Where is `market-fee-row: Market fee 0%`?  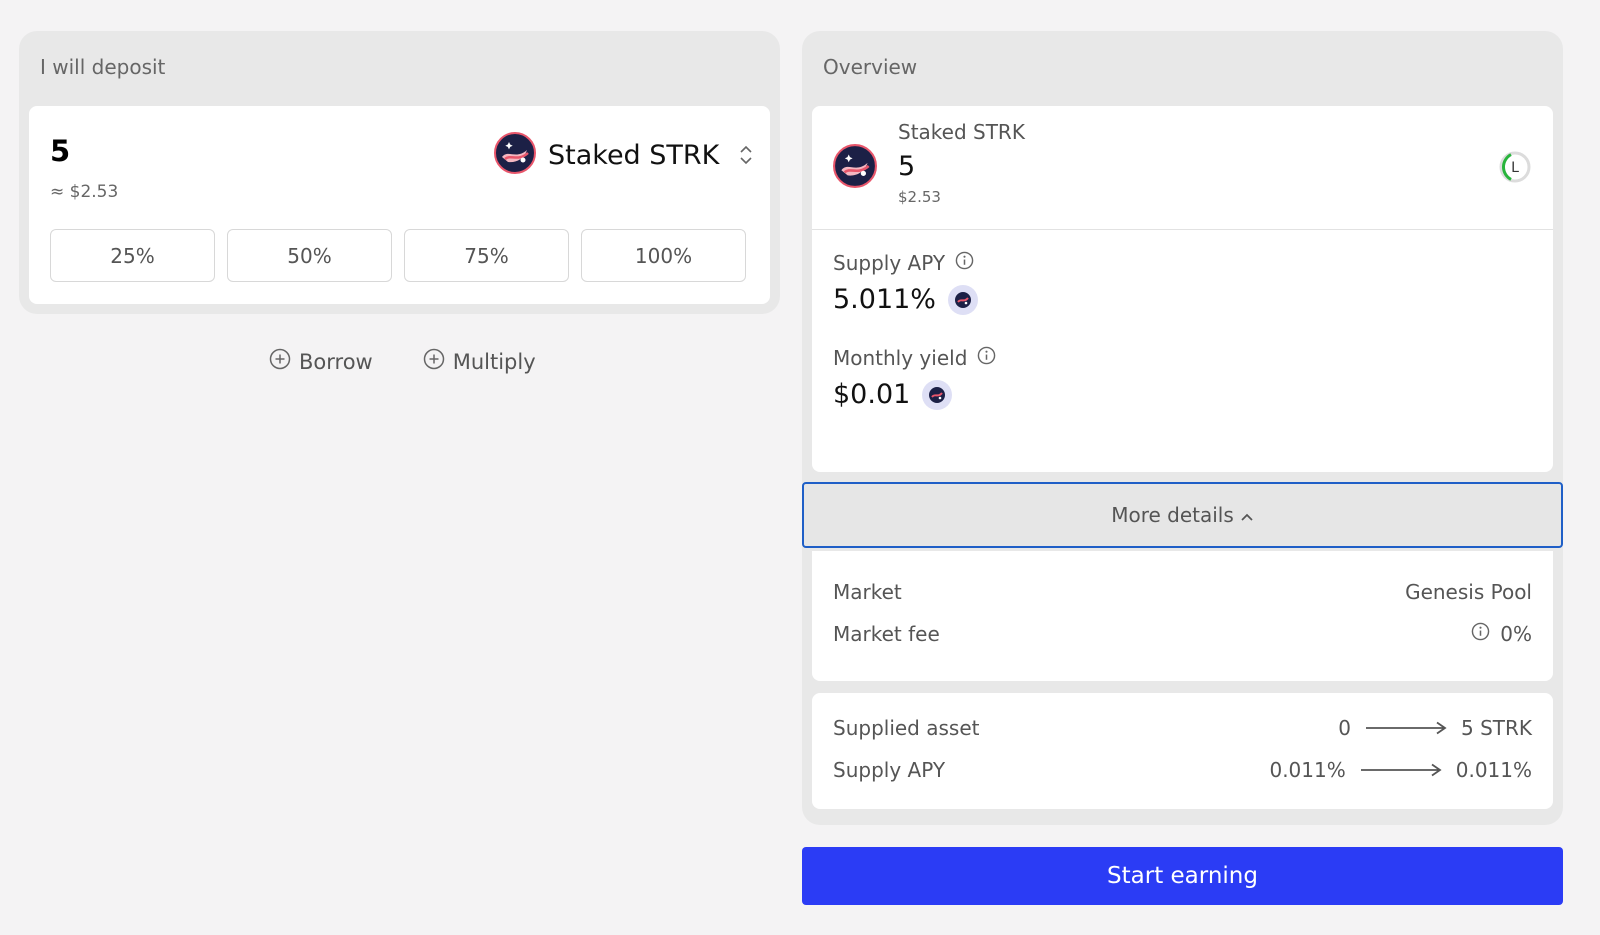 market-fee-row: Market fee 0% is located at coordinates (1182, 634).